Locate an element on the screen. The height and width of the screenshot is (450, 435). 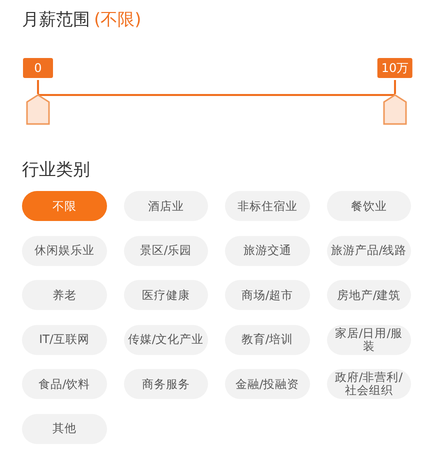
industry-chip: 政府/非营利/社会组织 is located at coordinates (368, 384).